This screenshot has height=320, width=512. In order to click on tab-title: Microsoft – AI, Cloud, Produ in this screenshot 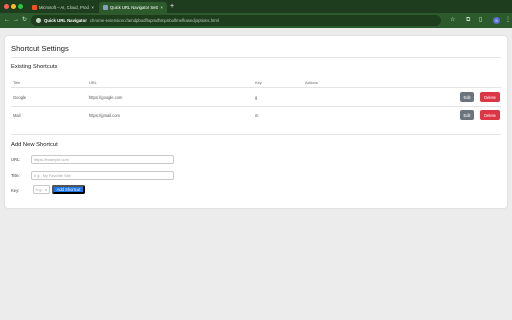, I will do `click(64, 7)`.